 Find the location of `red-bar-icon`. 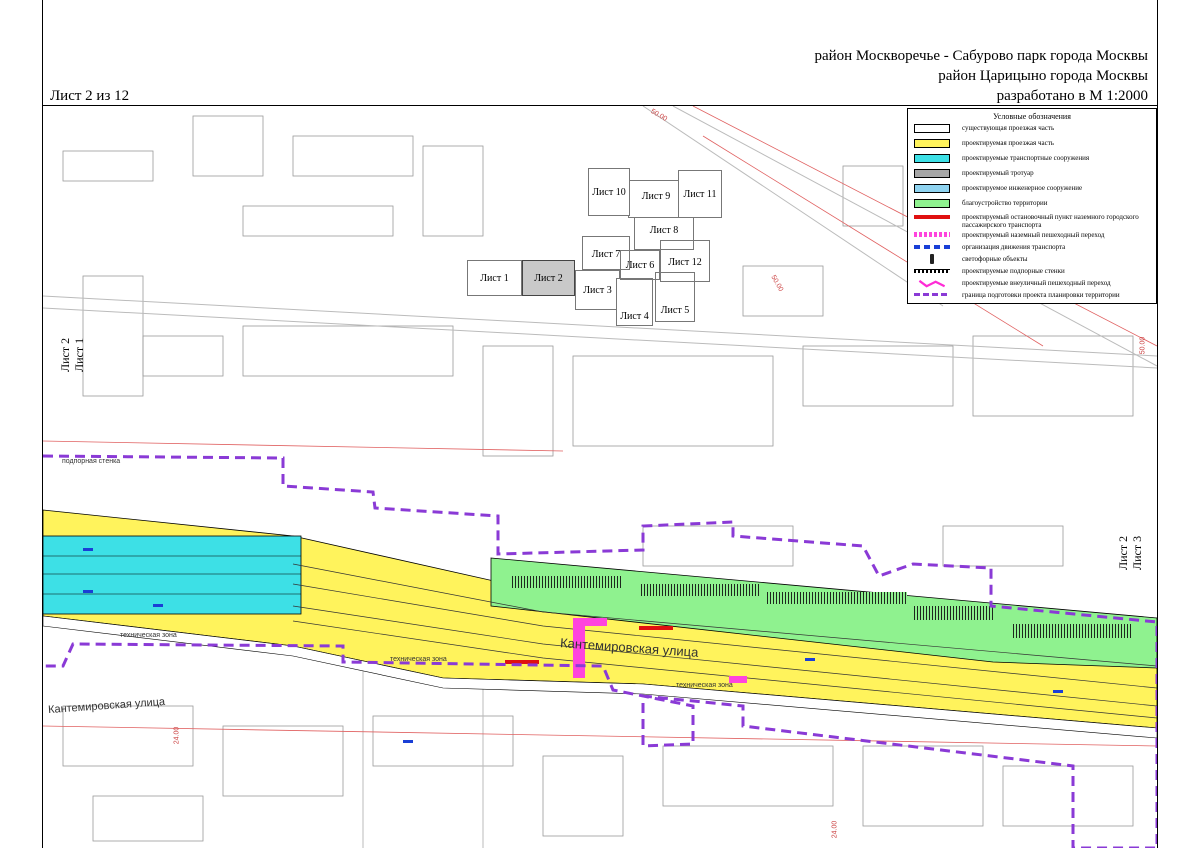

red-bar-icon is located at coordinates (932, 217).